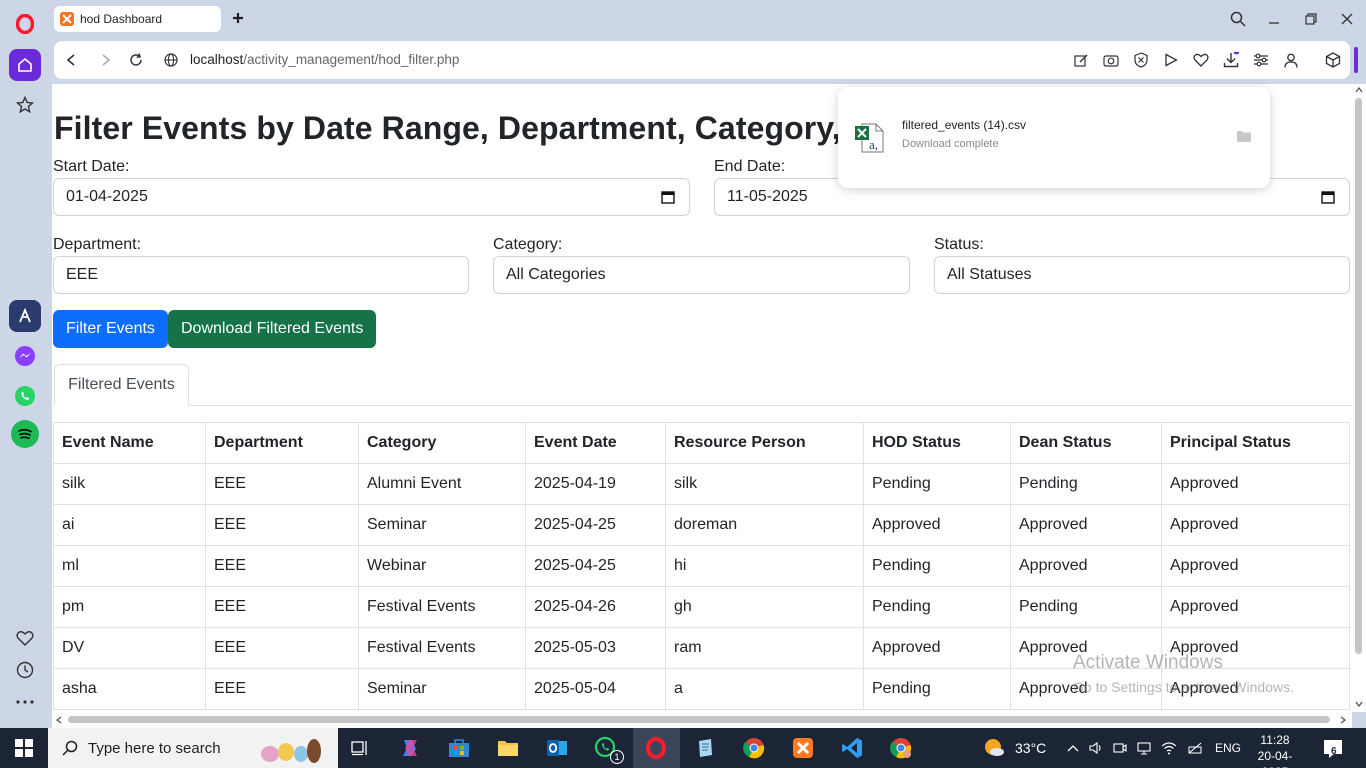  Describe the element at coordinates (1142, 275) in the screenshot. I see `status-select: All Statuses` at that location.